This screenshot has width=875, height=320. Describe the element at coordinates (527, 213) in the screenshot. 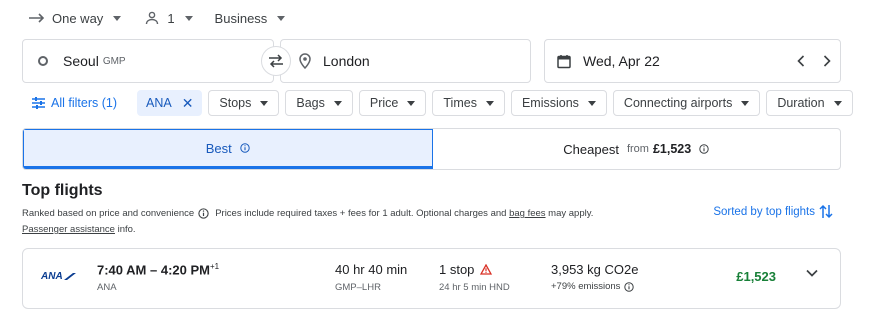

I see `bag-fees-link: bag fees` at that location.